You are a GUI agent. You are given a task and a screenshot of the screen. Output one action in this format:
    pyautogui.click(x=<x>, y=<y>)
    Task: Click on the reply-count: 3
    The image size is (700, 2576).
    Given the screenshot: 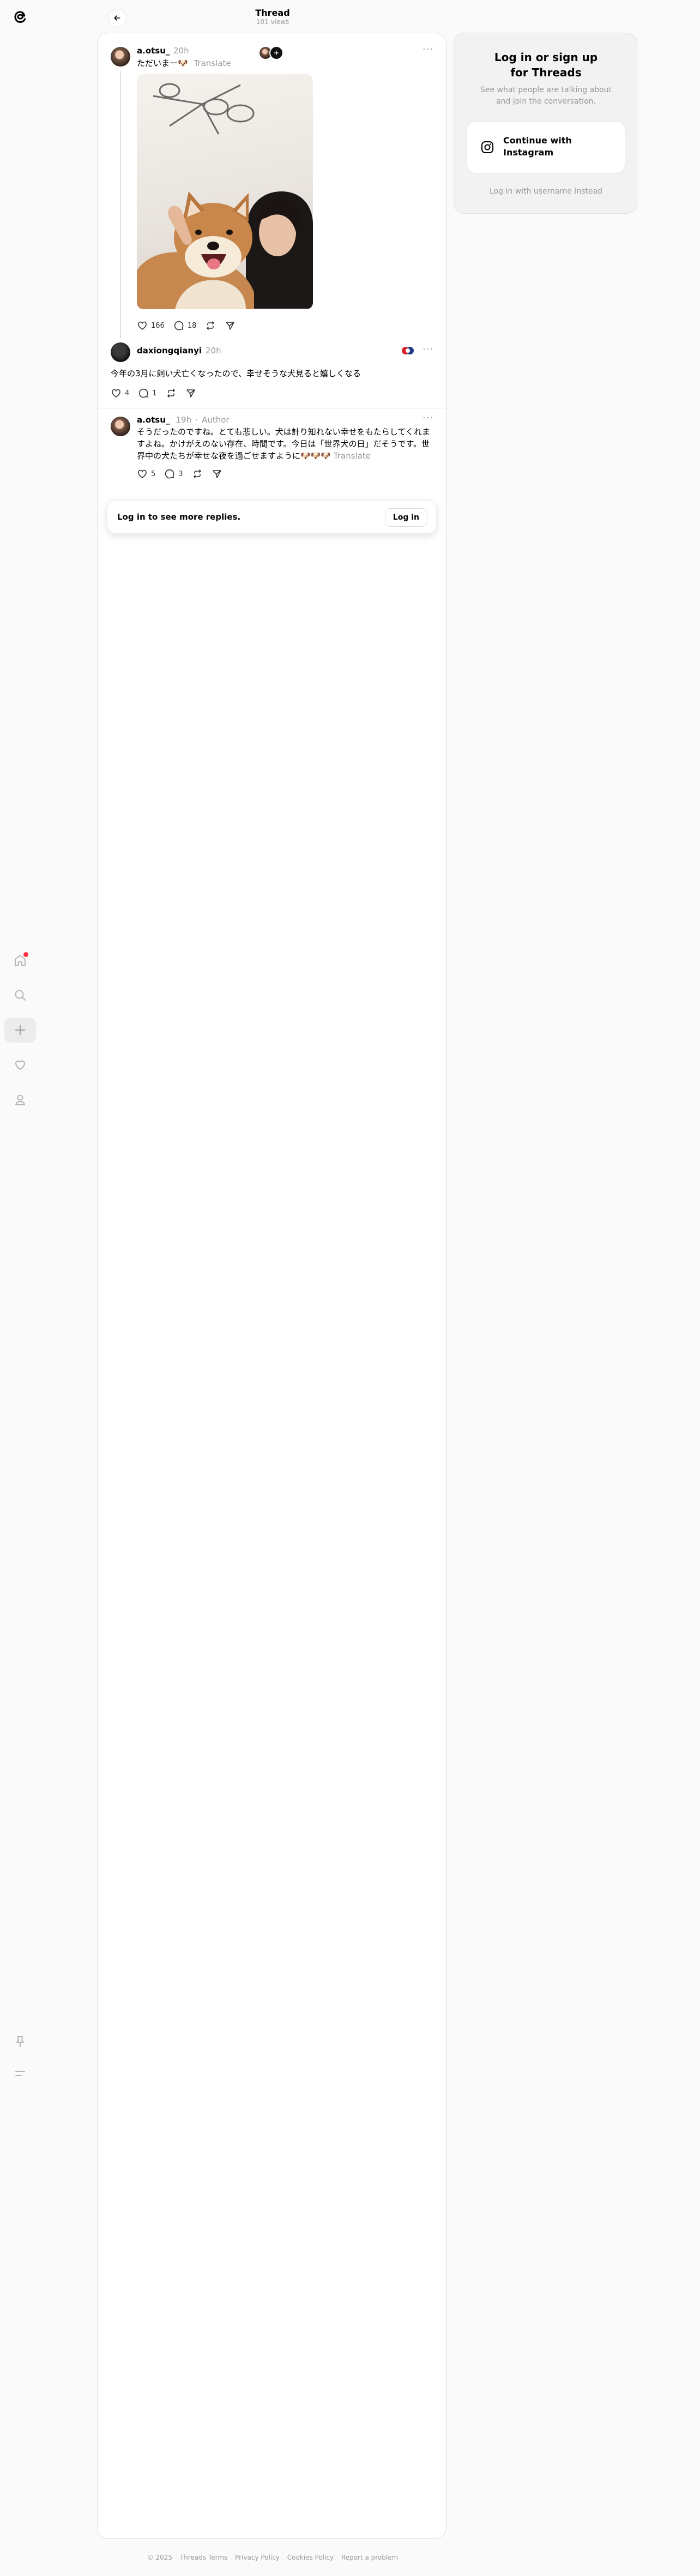 What is the action you would take?
    pyautogui.click(x=180, y=474)
    